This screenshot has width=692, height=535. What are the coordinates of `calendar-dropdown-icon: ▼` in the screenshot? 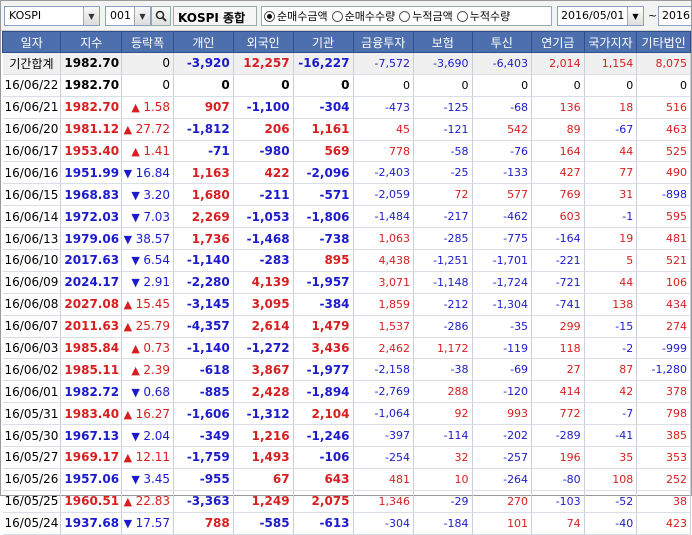 It's located at (635, 16).